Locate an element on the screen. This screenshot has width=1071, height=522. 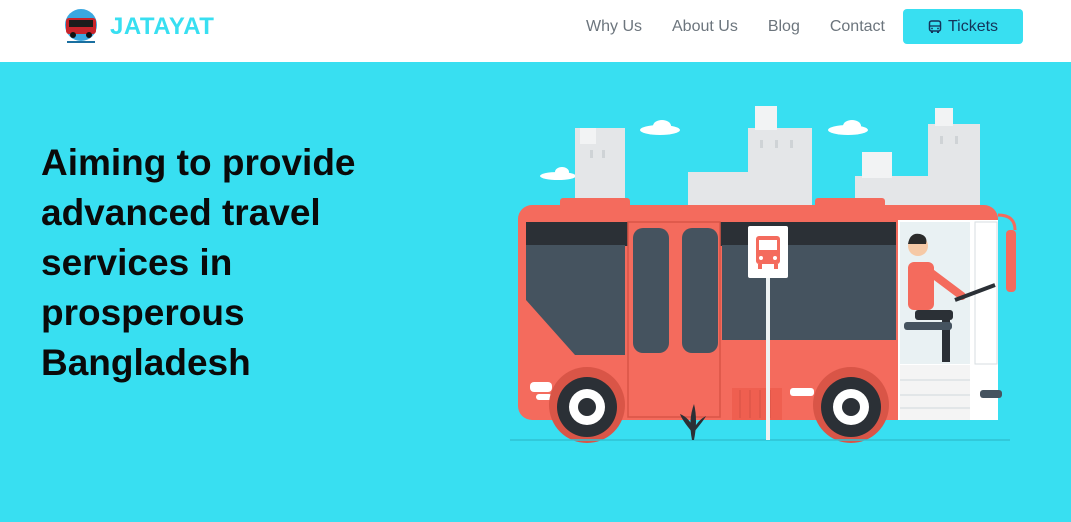
wheel-rear is located at coordinates (587, 405).